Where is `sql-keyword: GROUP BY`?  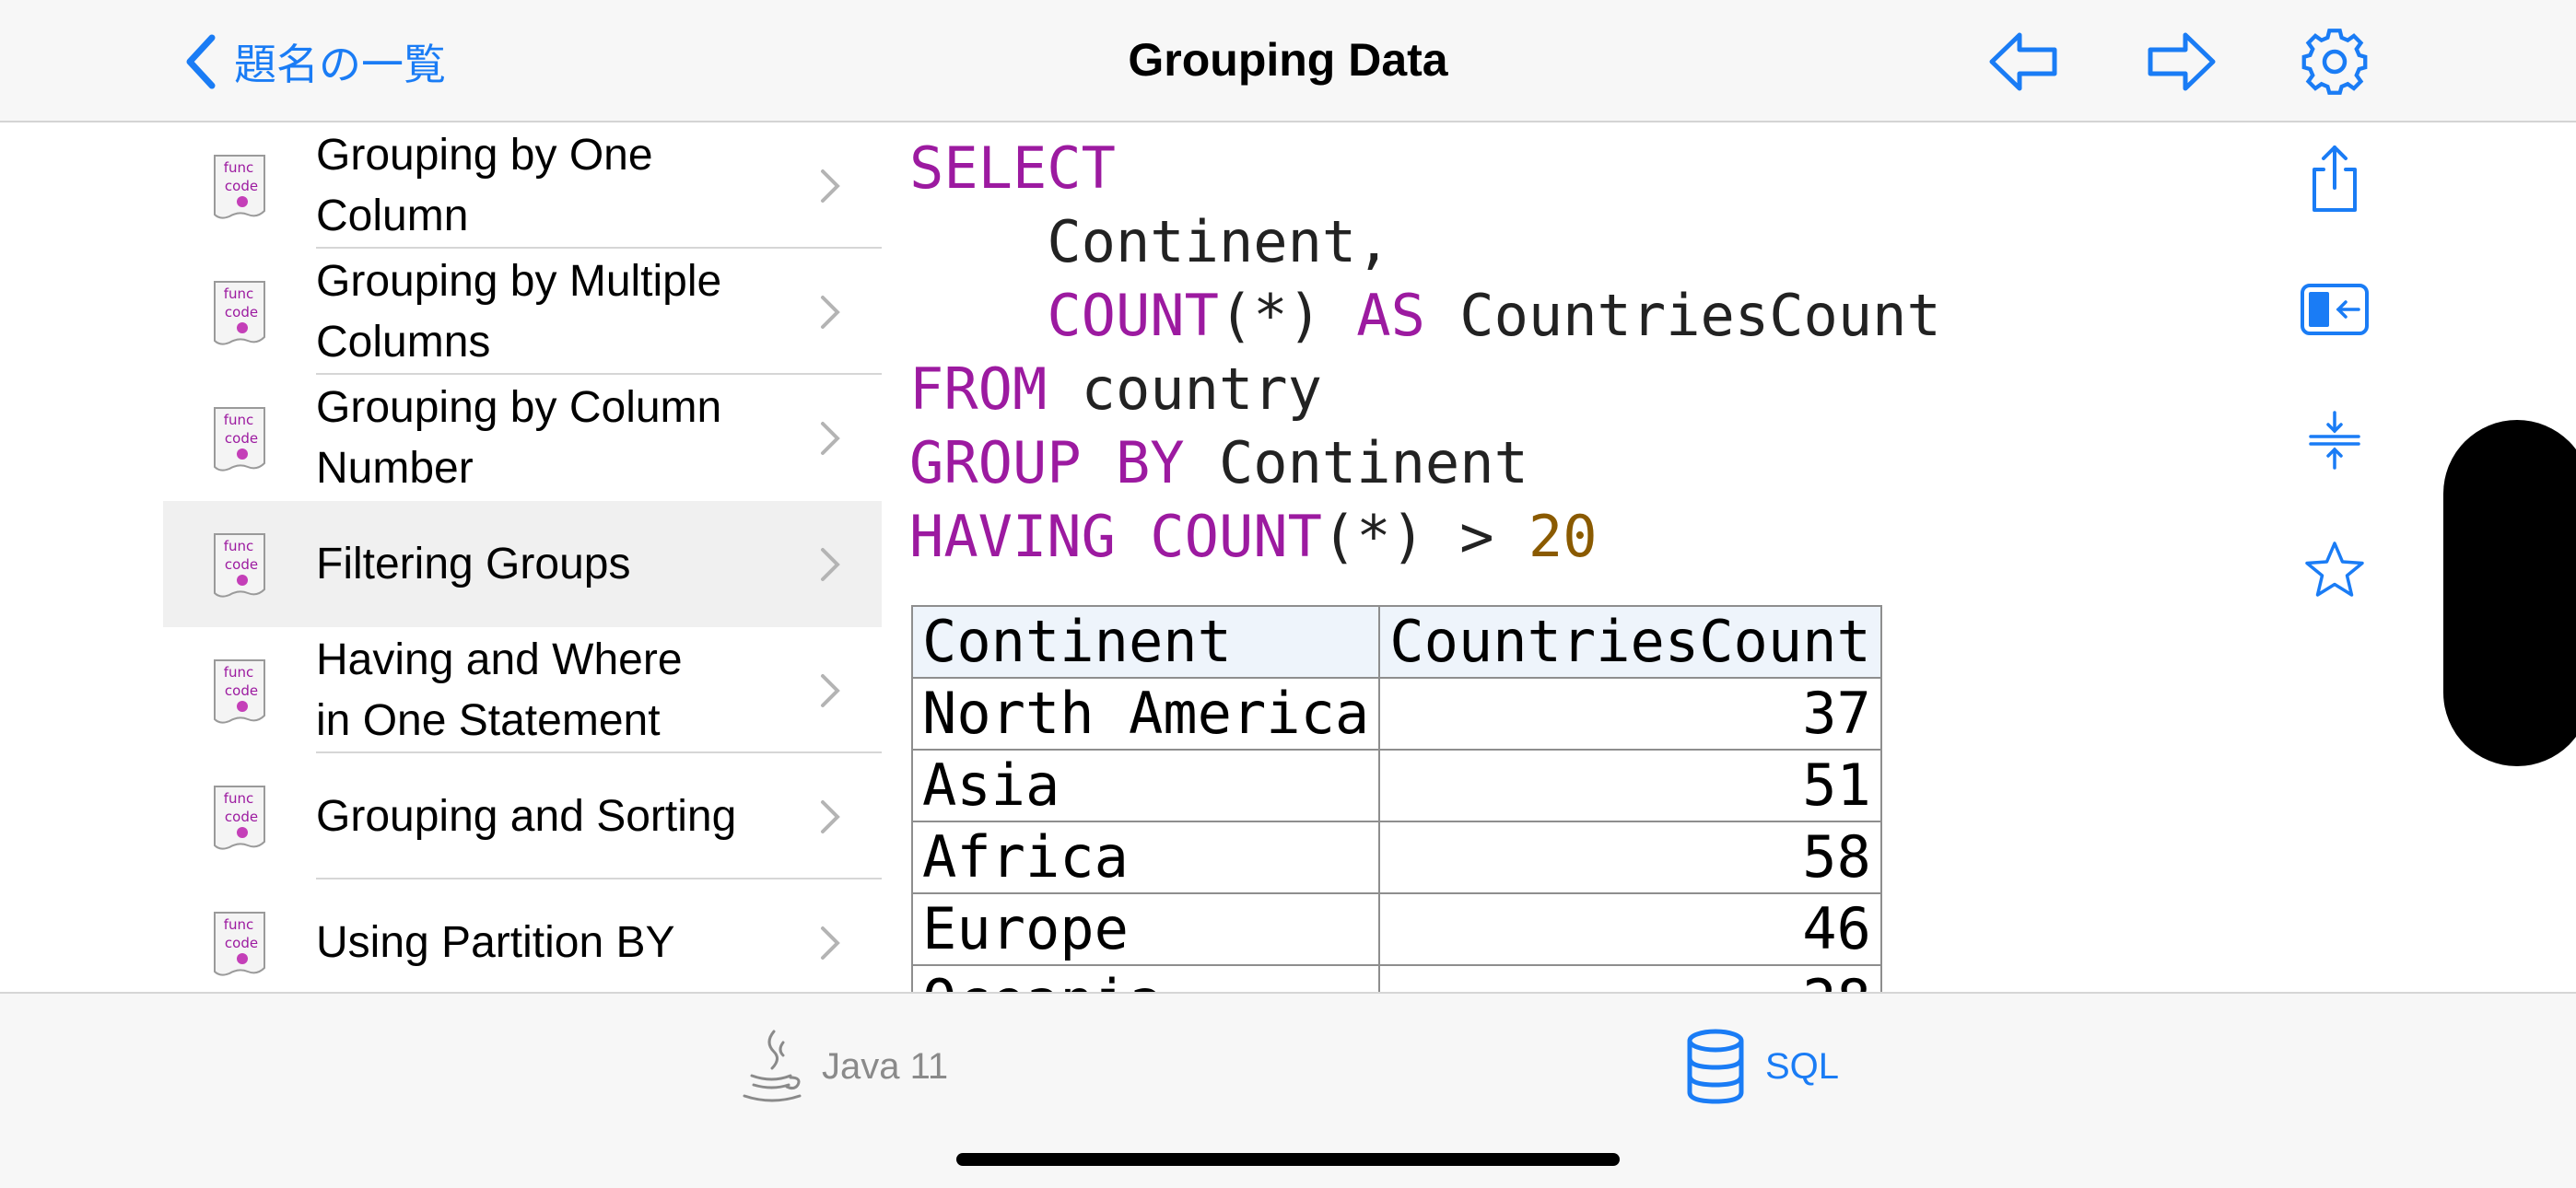 sql-keyword: GROUP BY is located at coordinates (1047, 462).